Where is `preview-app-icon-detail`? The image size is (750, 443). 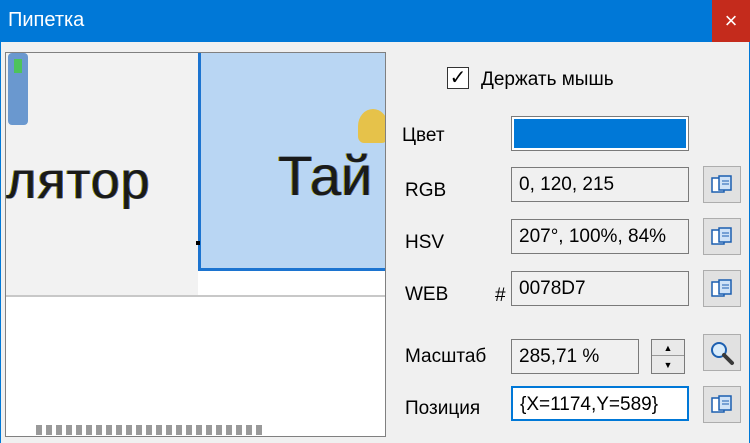
preview-app-icon-detail is located at coordinates (18, 66).